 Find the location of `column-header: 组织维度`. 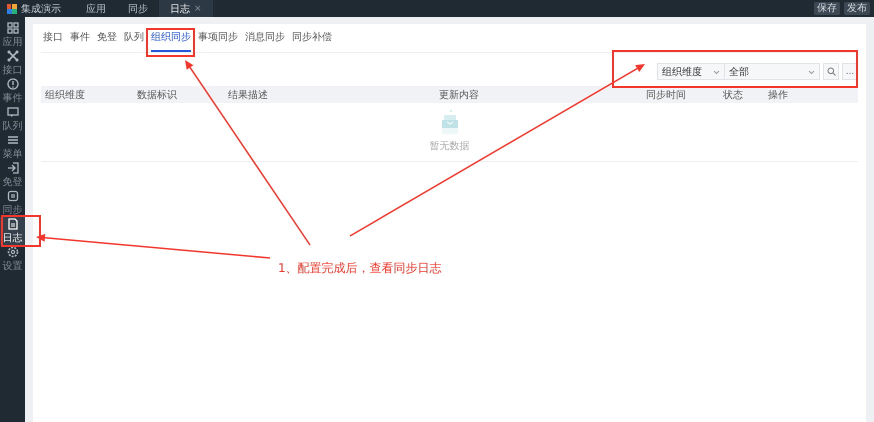

column-header: 组织维度 is located at coordinates (65, 95).